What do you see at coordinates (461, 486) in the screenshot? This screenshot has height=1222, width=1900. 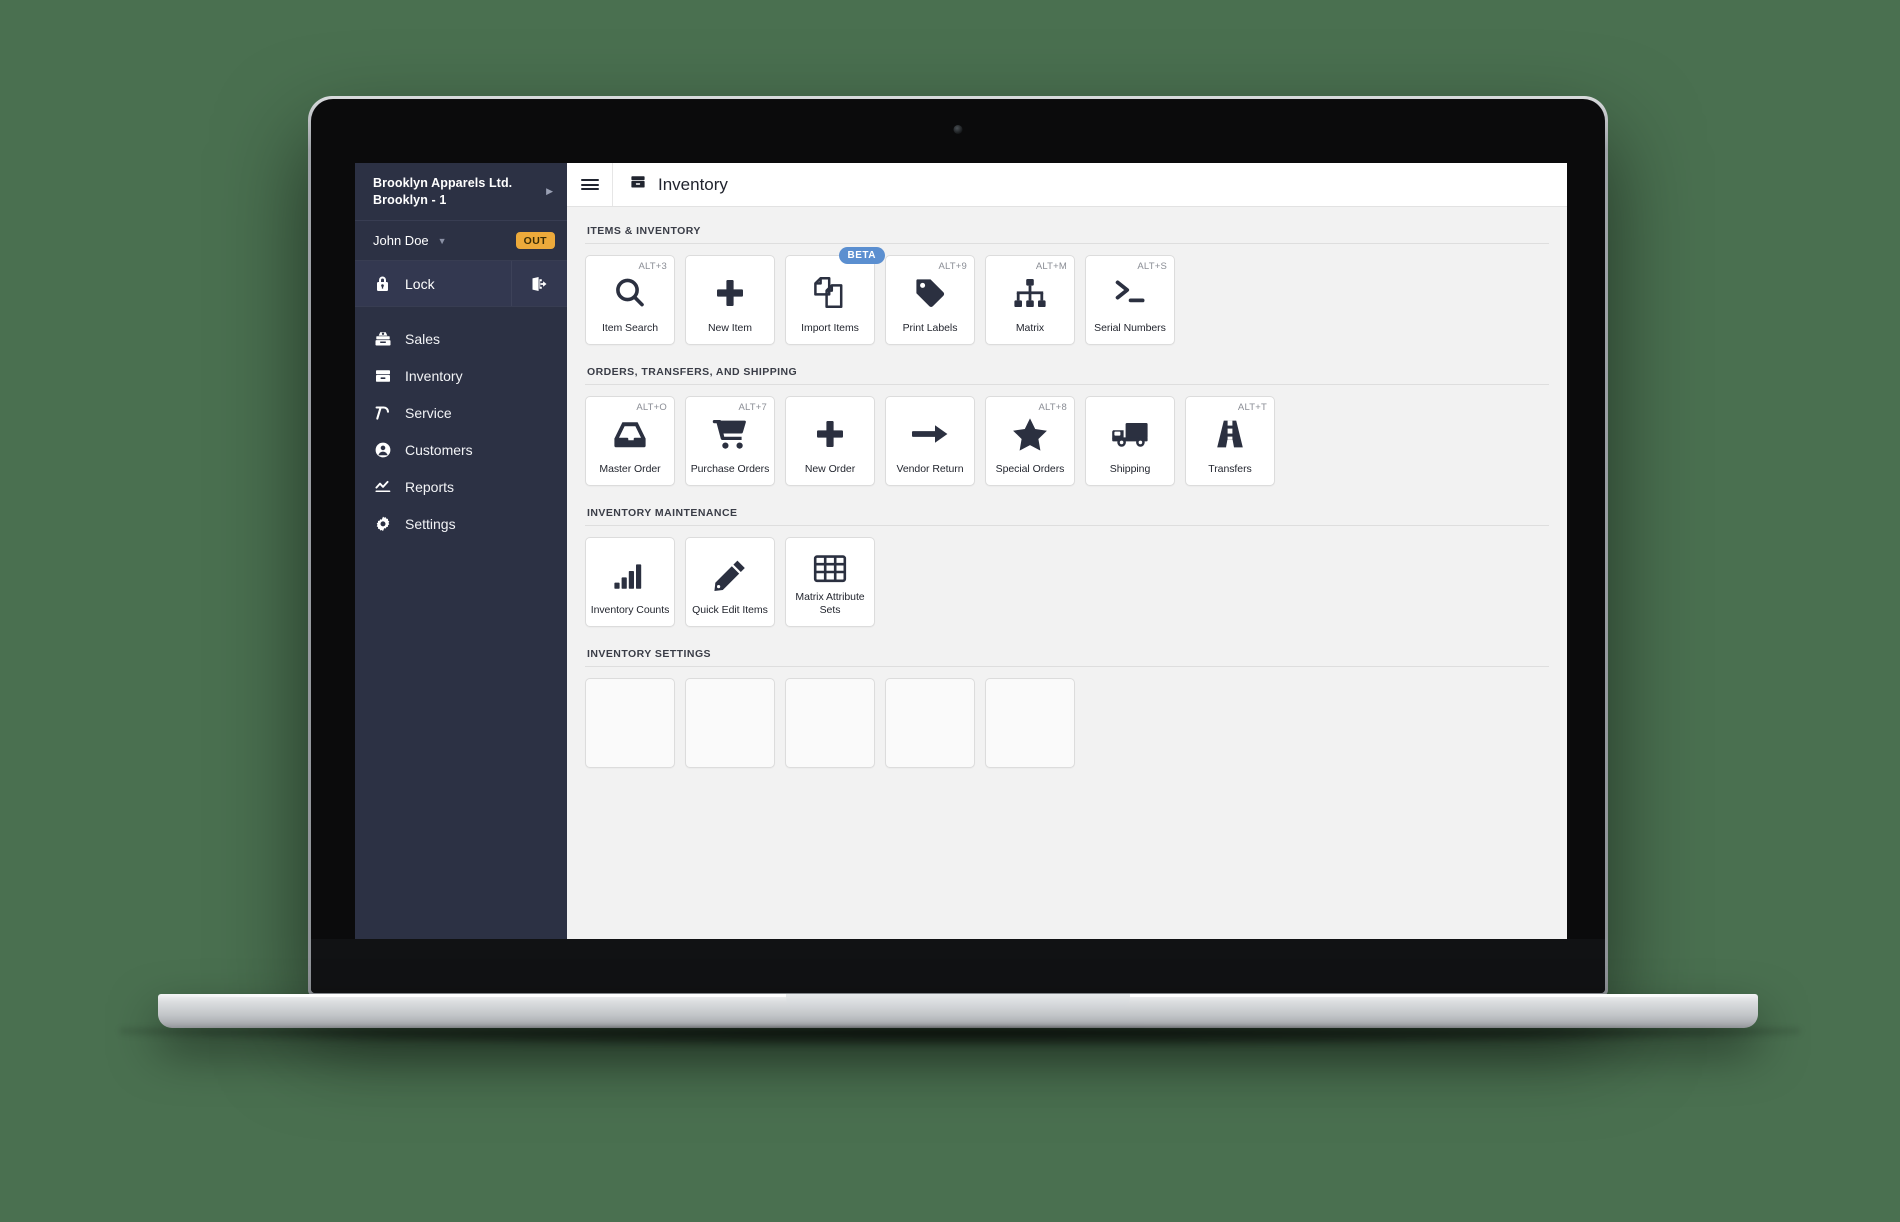 I see `sidebar-item-reports: Reports` at bounding box center [461, 486].